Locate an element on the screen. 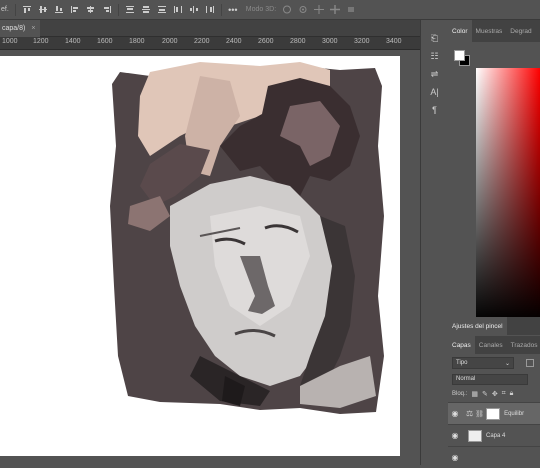 The width and height of the screenshot is (540, 468). align-left-icon is located at coordinates (75, 9).